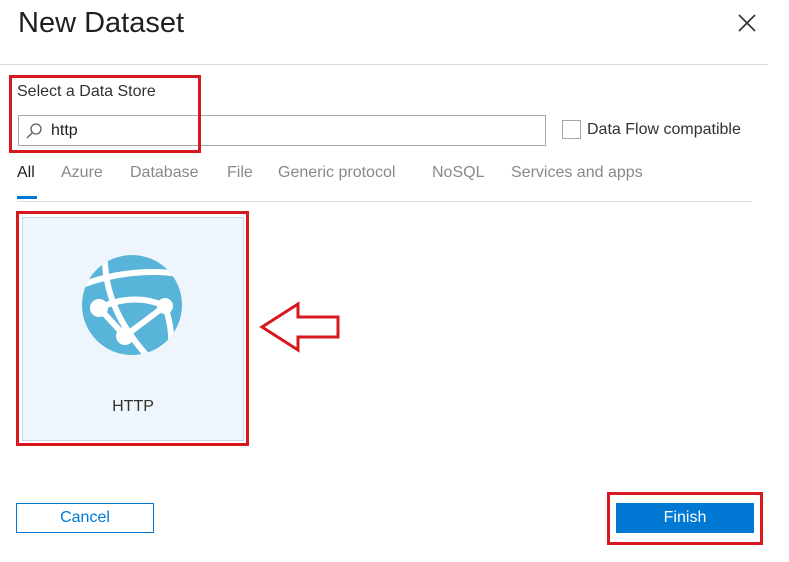  I want to click on header-divider, so click(384, 64).